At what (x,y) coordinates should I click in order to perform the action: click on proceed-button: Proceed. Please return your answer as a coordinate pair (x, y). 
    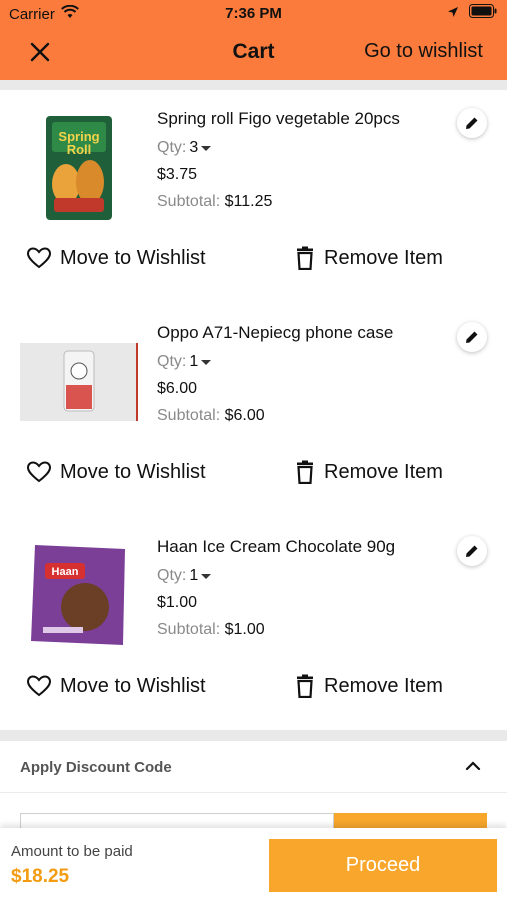
    Looking at the image, I should click on (383, 865).